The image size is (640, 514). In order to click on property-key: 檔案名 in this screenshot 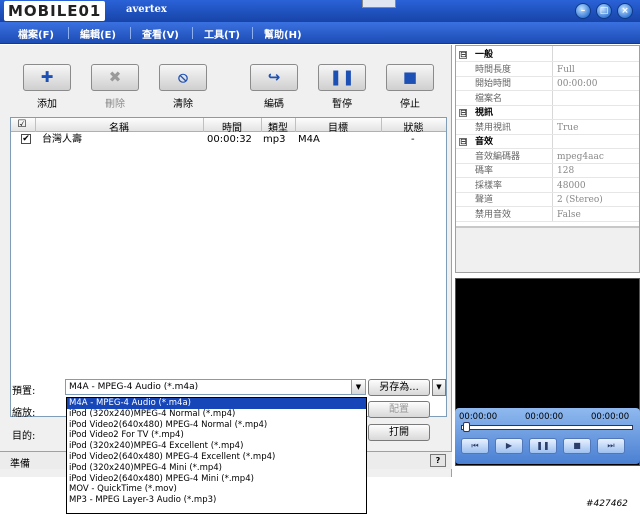, I will do `click(489, 98)`.